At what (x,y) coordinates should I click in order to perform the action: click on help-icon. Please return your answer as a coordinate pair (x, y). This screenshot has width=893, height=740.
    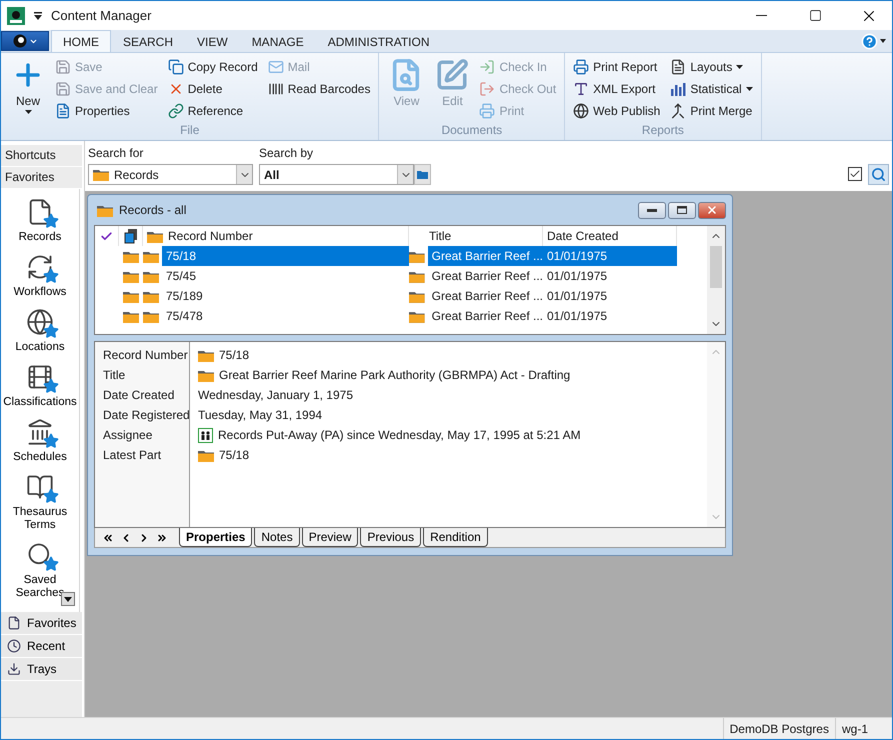
    Looking at the image, I should click on (869, 41).